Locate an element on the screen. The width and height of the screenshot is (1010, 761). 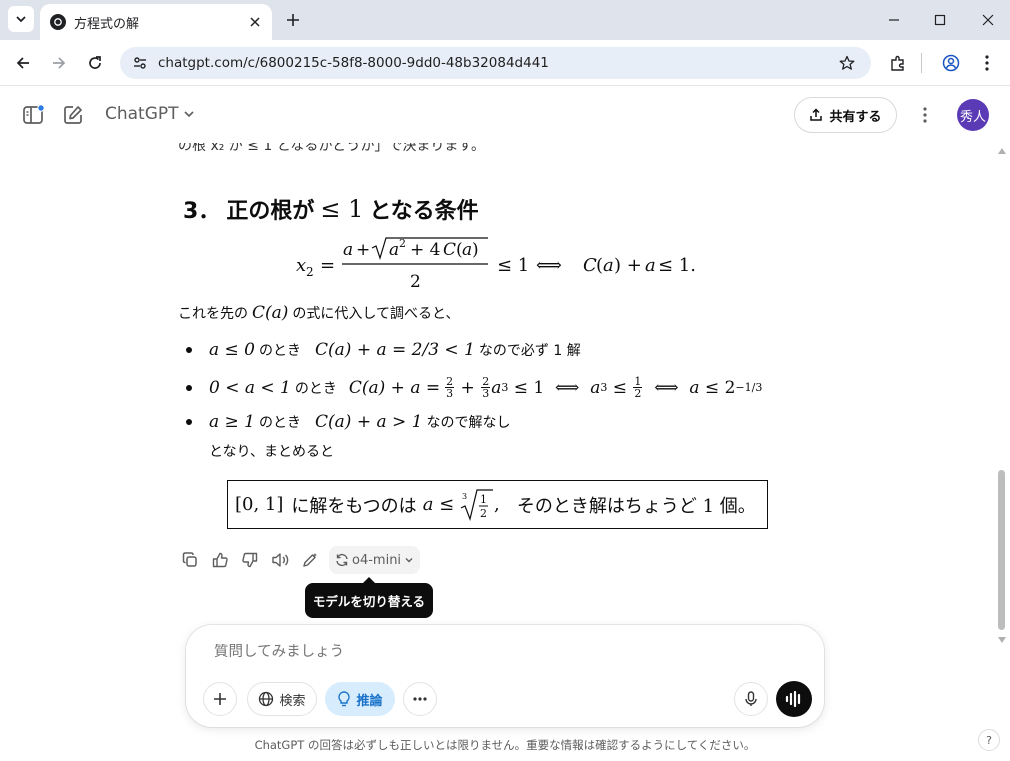
help-button: ? is located at coordinates (989, 740).